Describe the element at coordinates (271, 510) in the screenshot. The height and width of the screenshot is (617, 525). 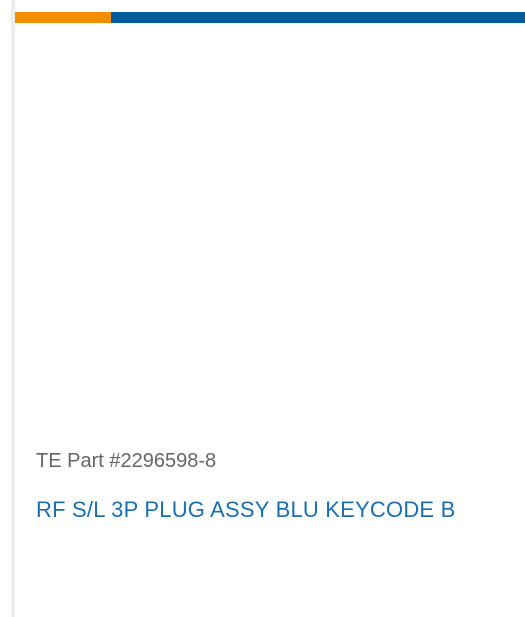
I see `product-title-link: RF S/L 3P PLUG ASSY BLU KEYCODE B` at that location.